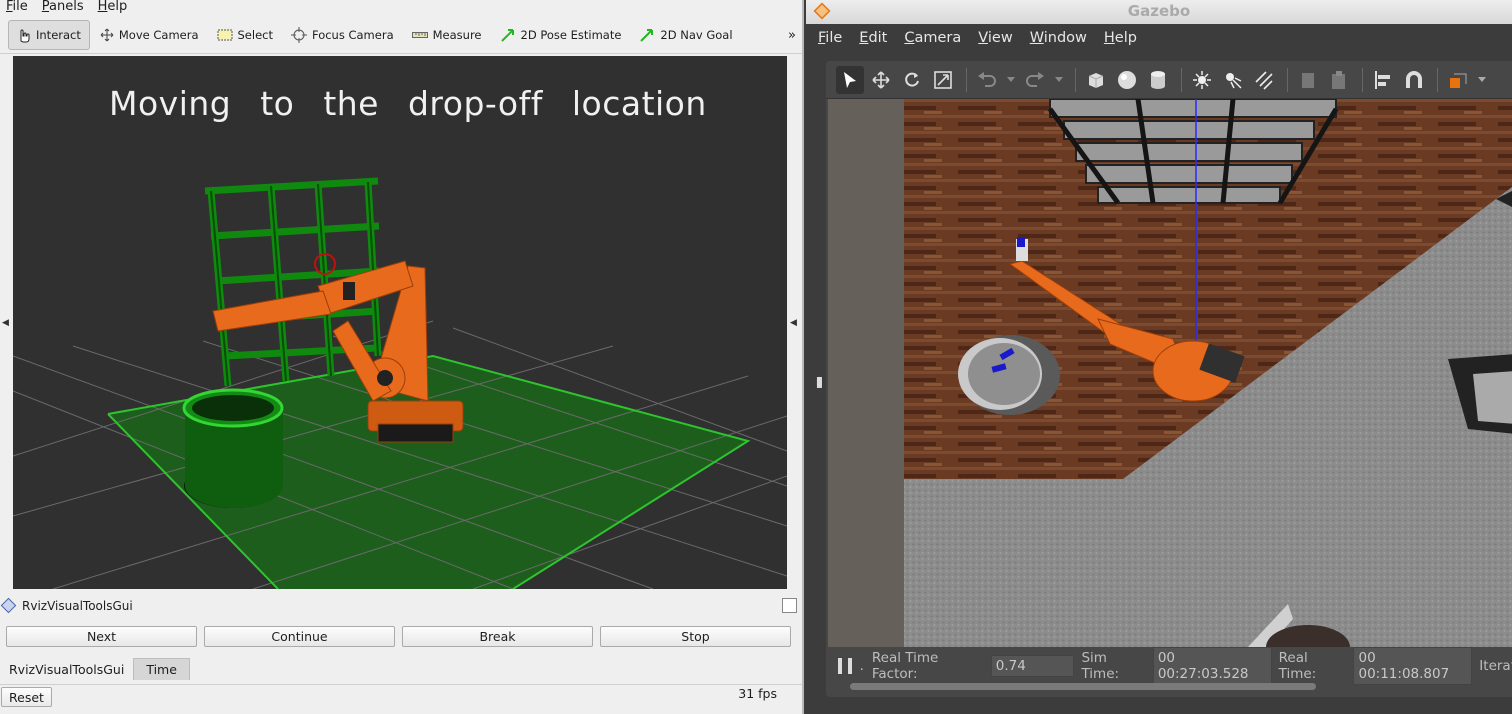 The height and width of the screenshot is (714, 1512). Describe the element at coordinates (571, 35) in the screenshot. I see `tool-label: 2D Pose Estimate` at that location.